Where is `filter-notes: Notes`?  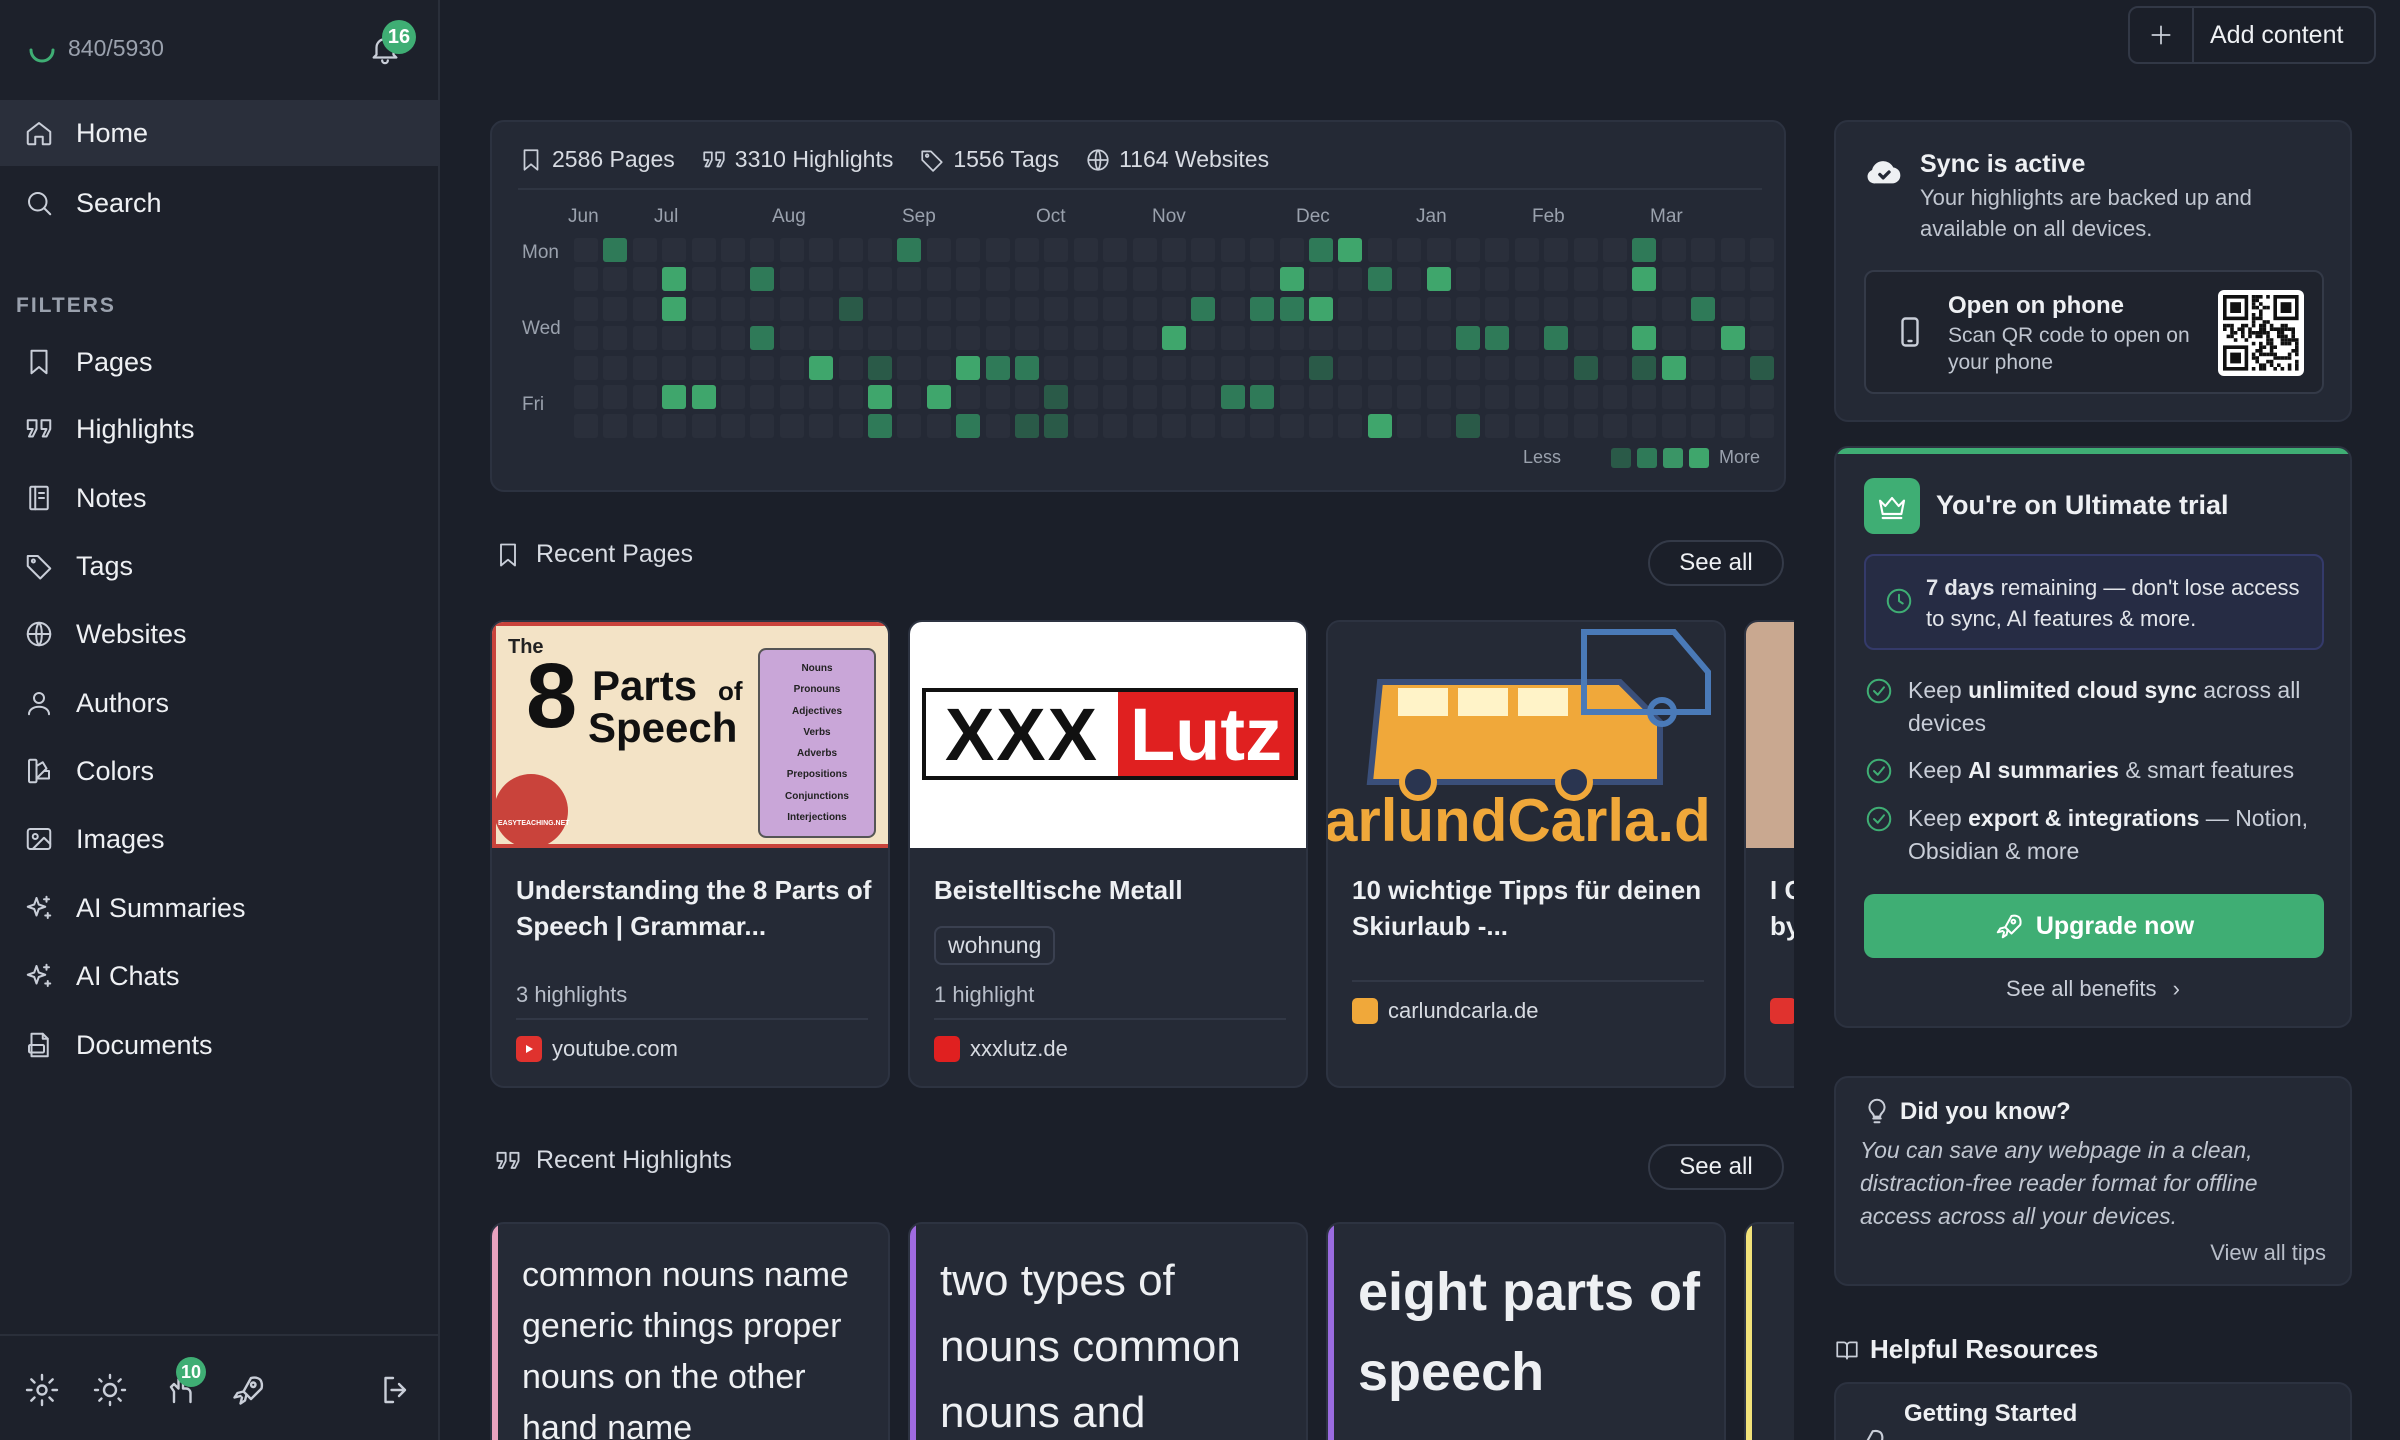
filter-notes: Notes is located at coordinates (220, 498).